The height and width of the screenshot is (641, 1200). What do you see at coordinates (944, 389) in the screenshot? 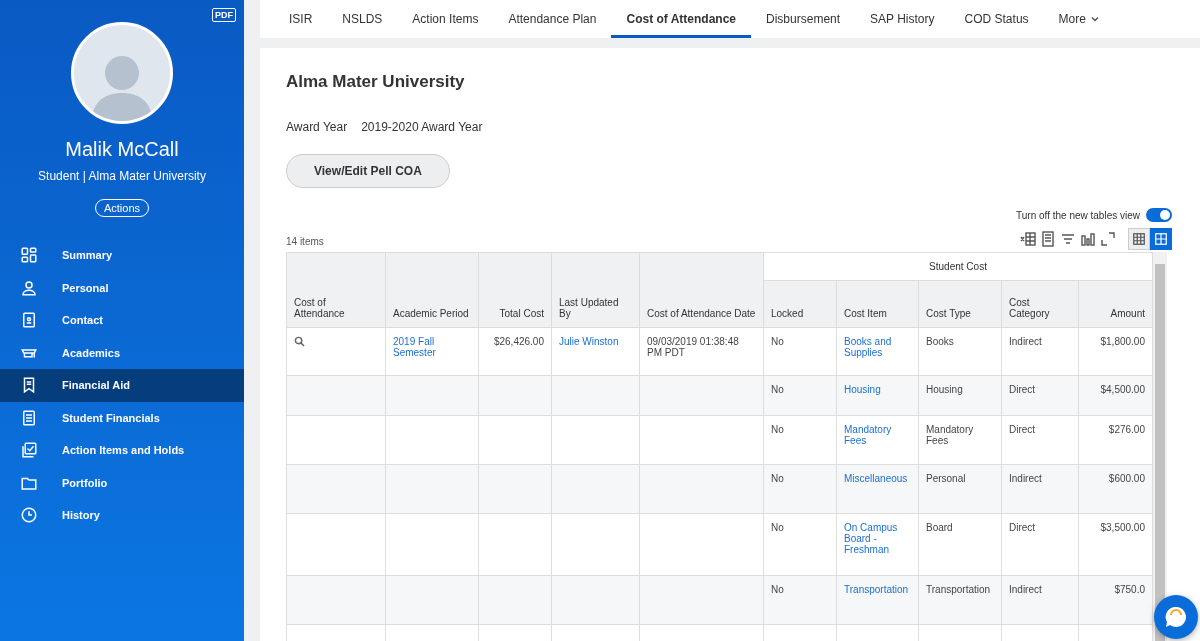
I see `cost-type-cell: Housing` at bounding box center [944, 389].